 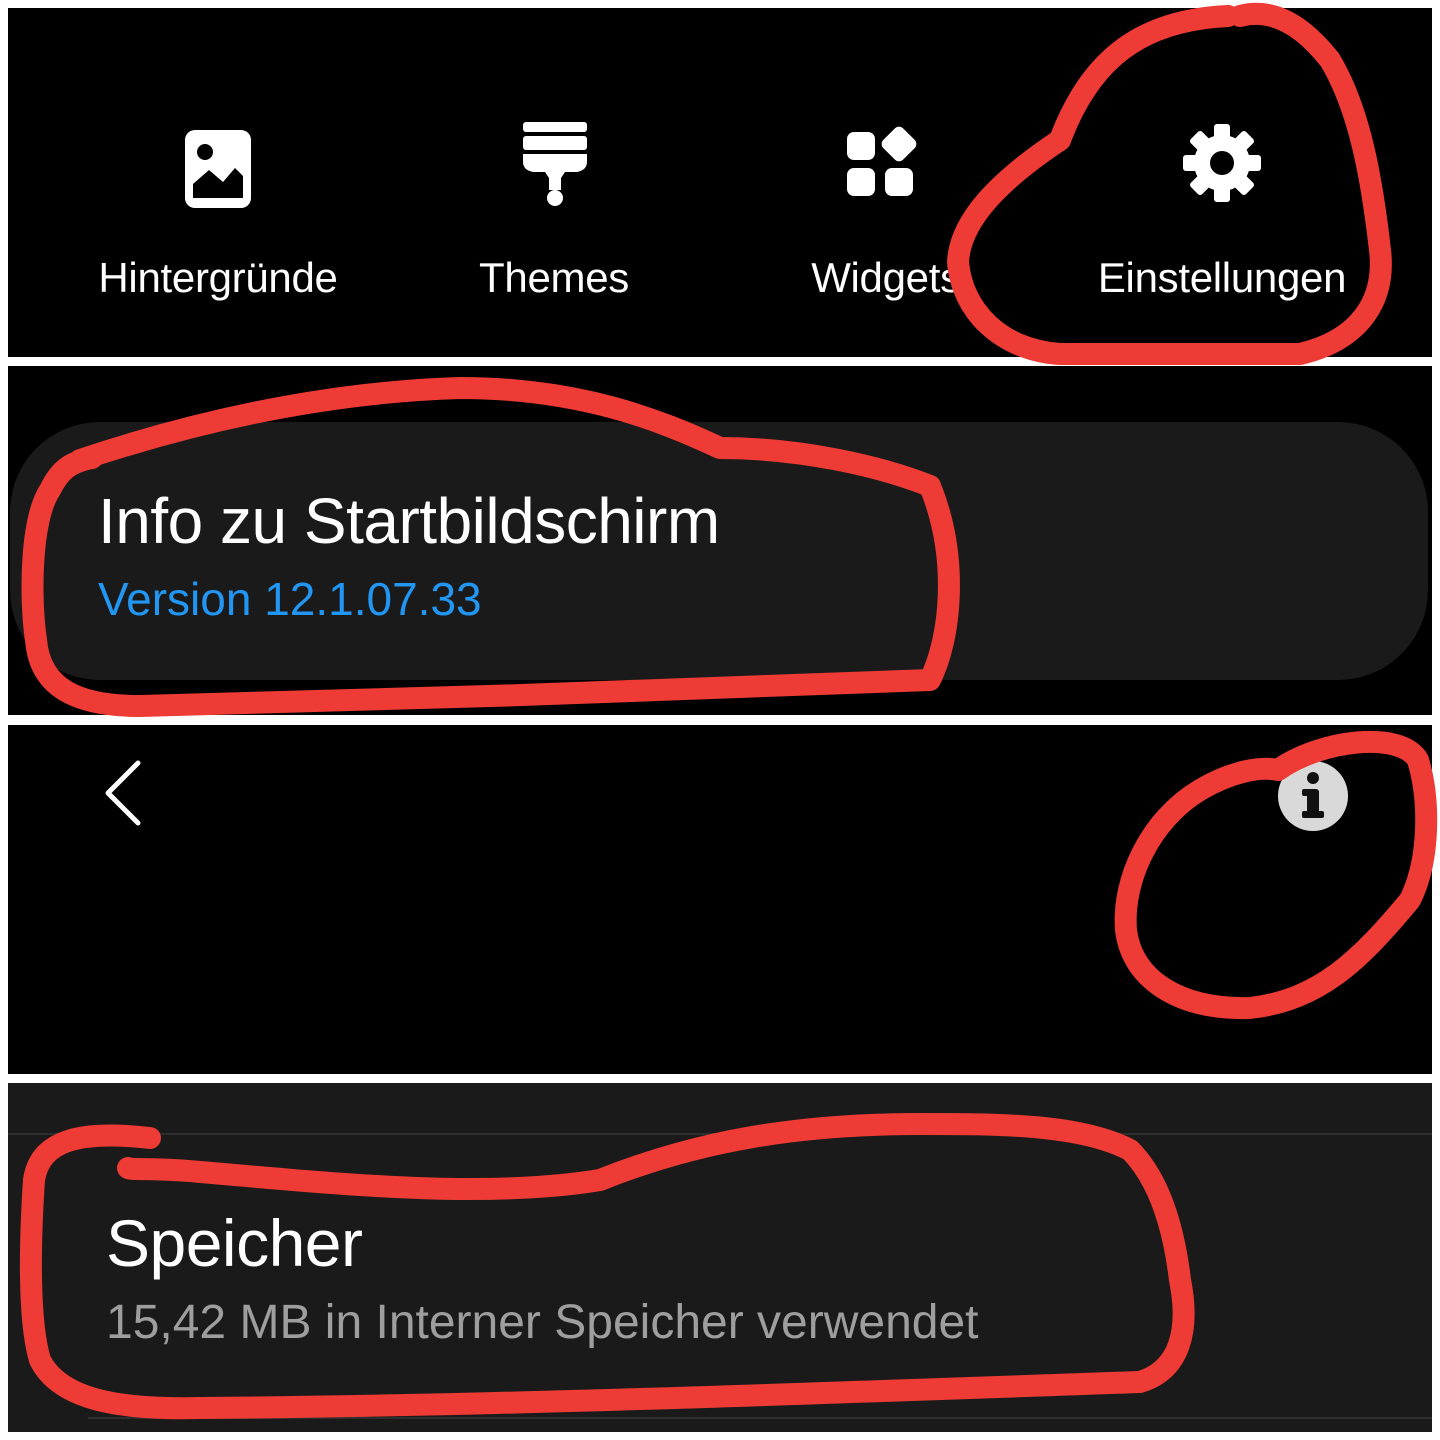 What do you see at coordinates (290, 599) in the screenshot?
I see `version-text: Version 12.1.07.33` at bounding box center [290, 599].